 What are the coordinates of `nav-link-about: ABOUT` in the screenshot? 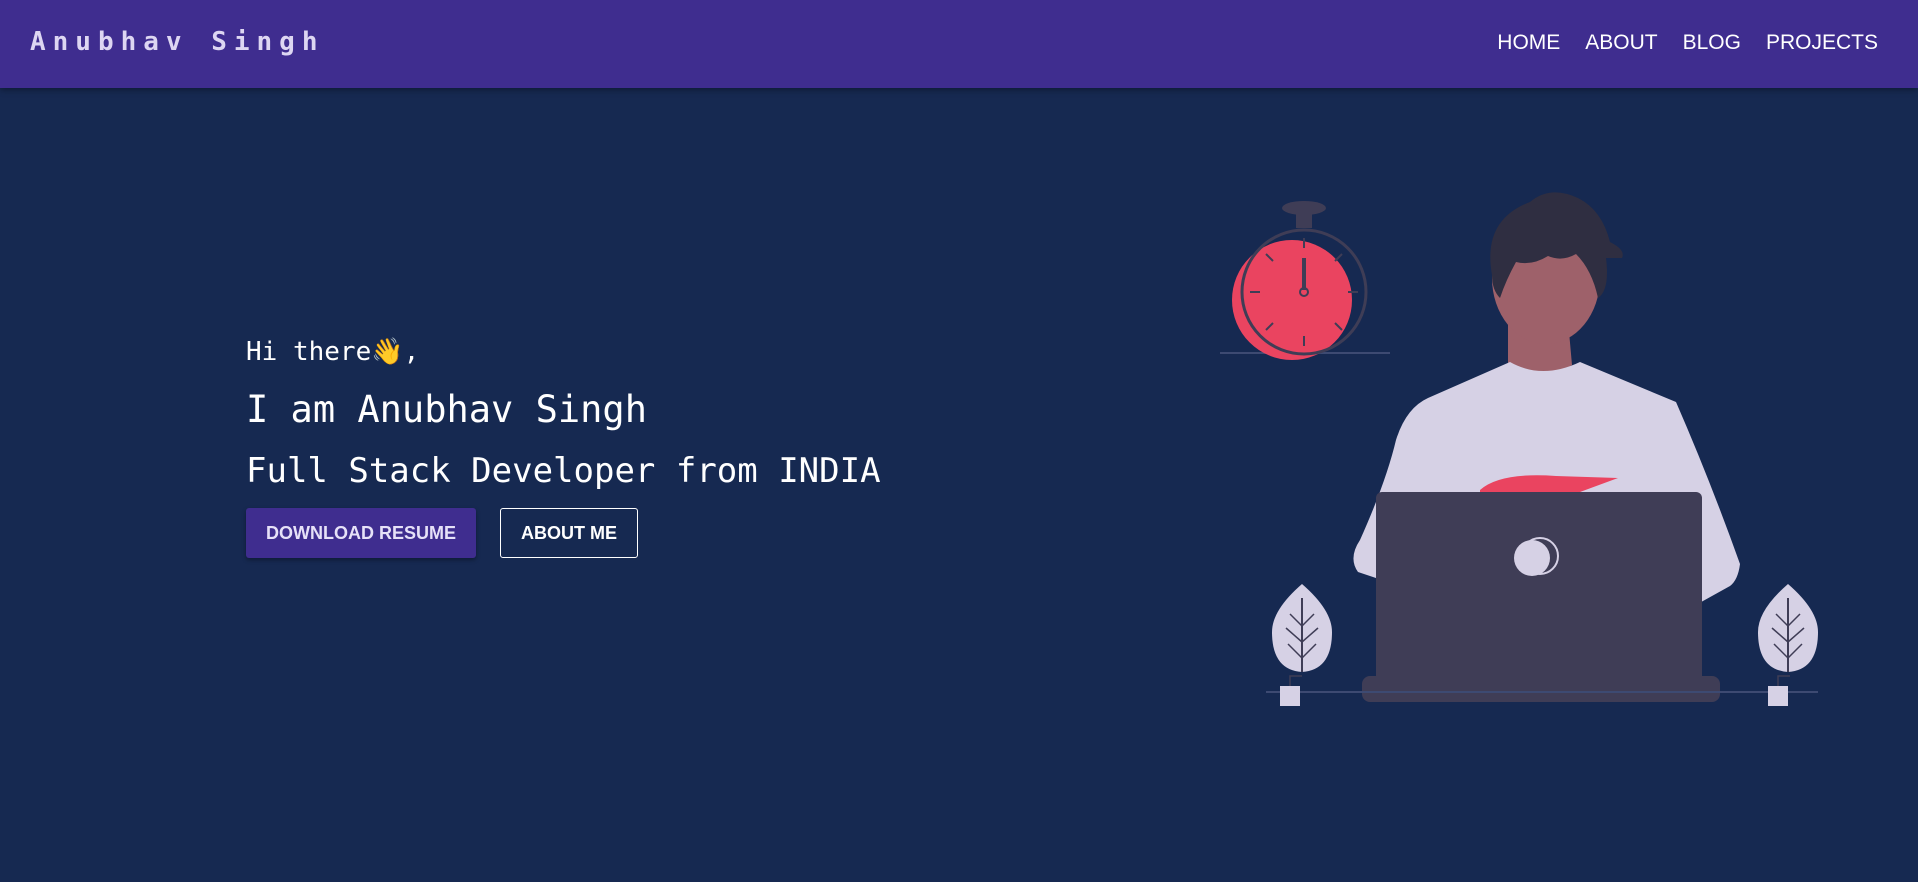 It's located at (1621, 43).